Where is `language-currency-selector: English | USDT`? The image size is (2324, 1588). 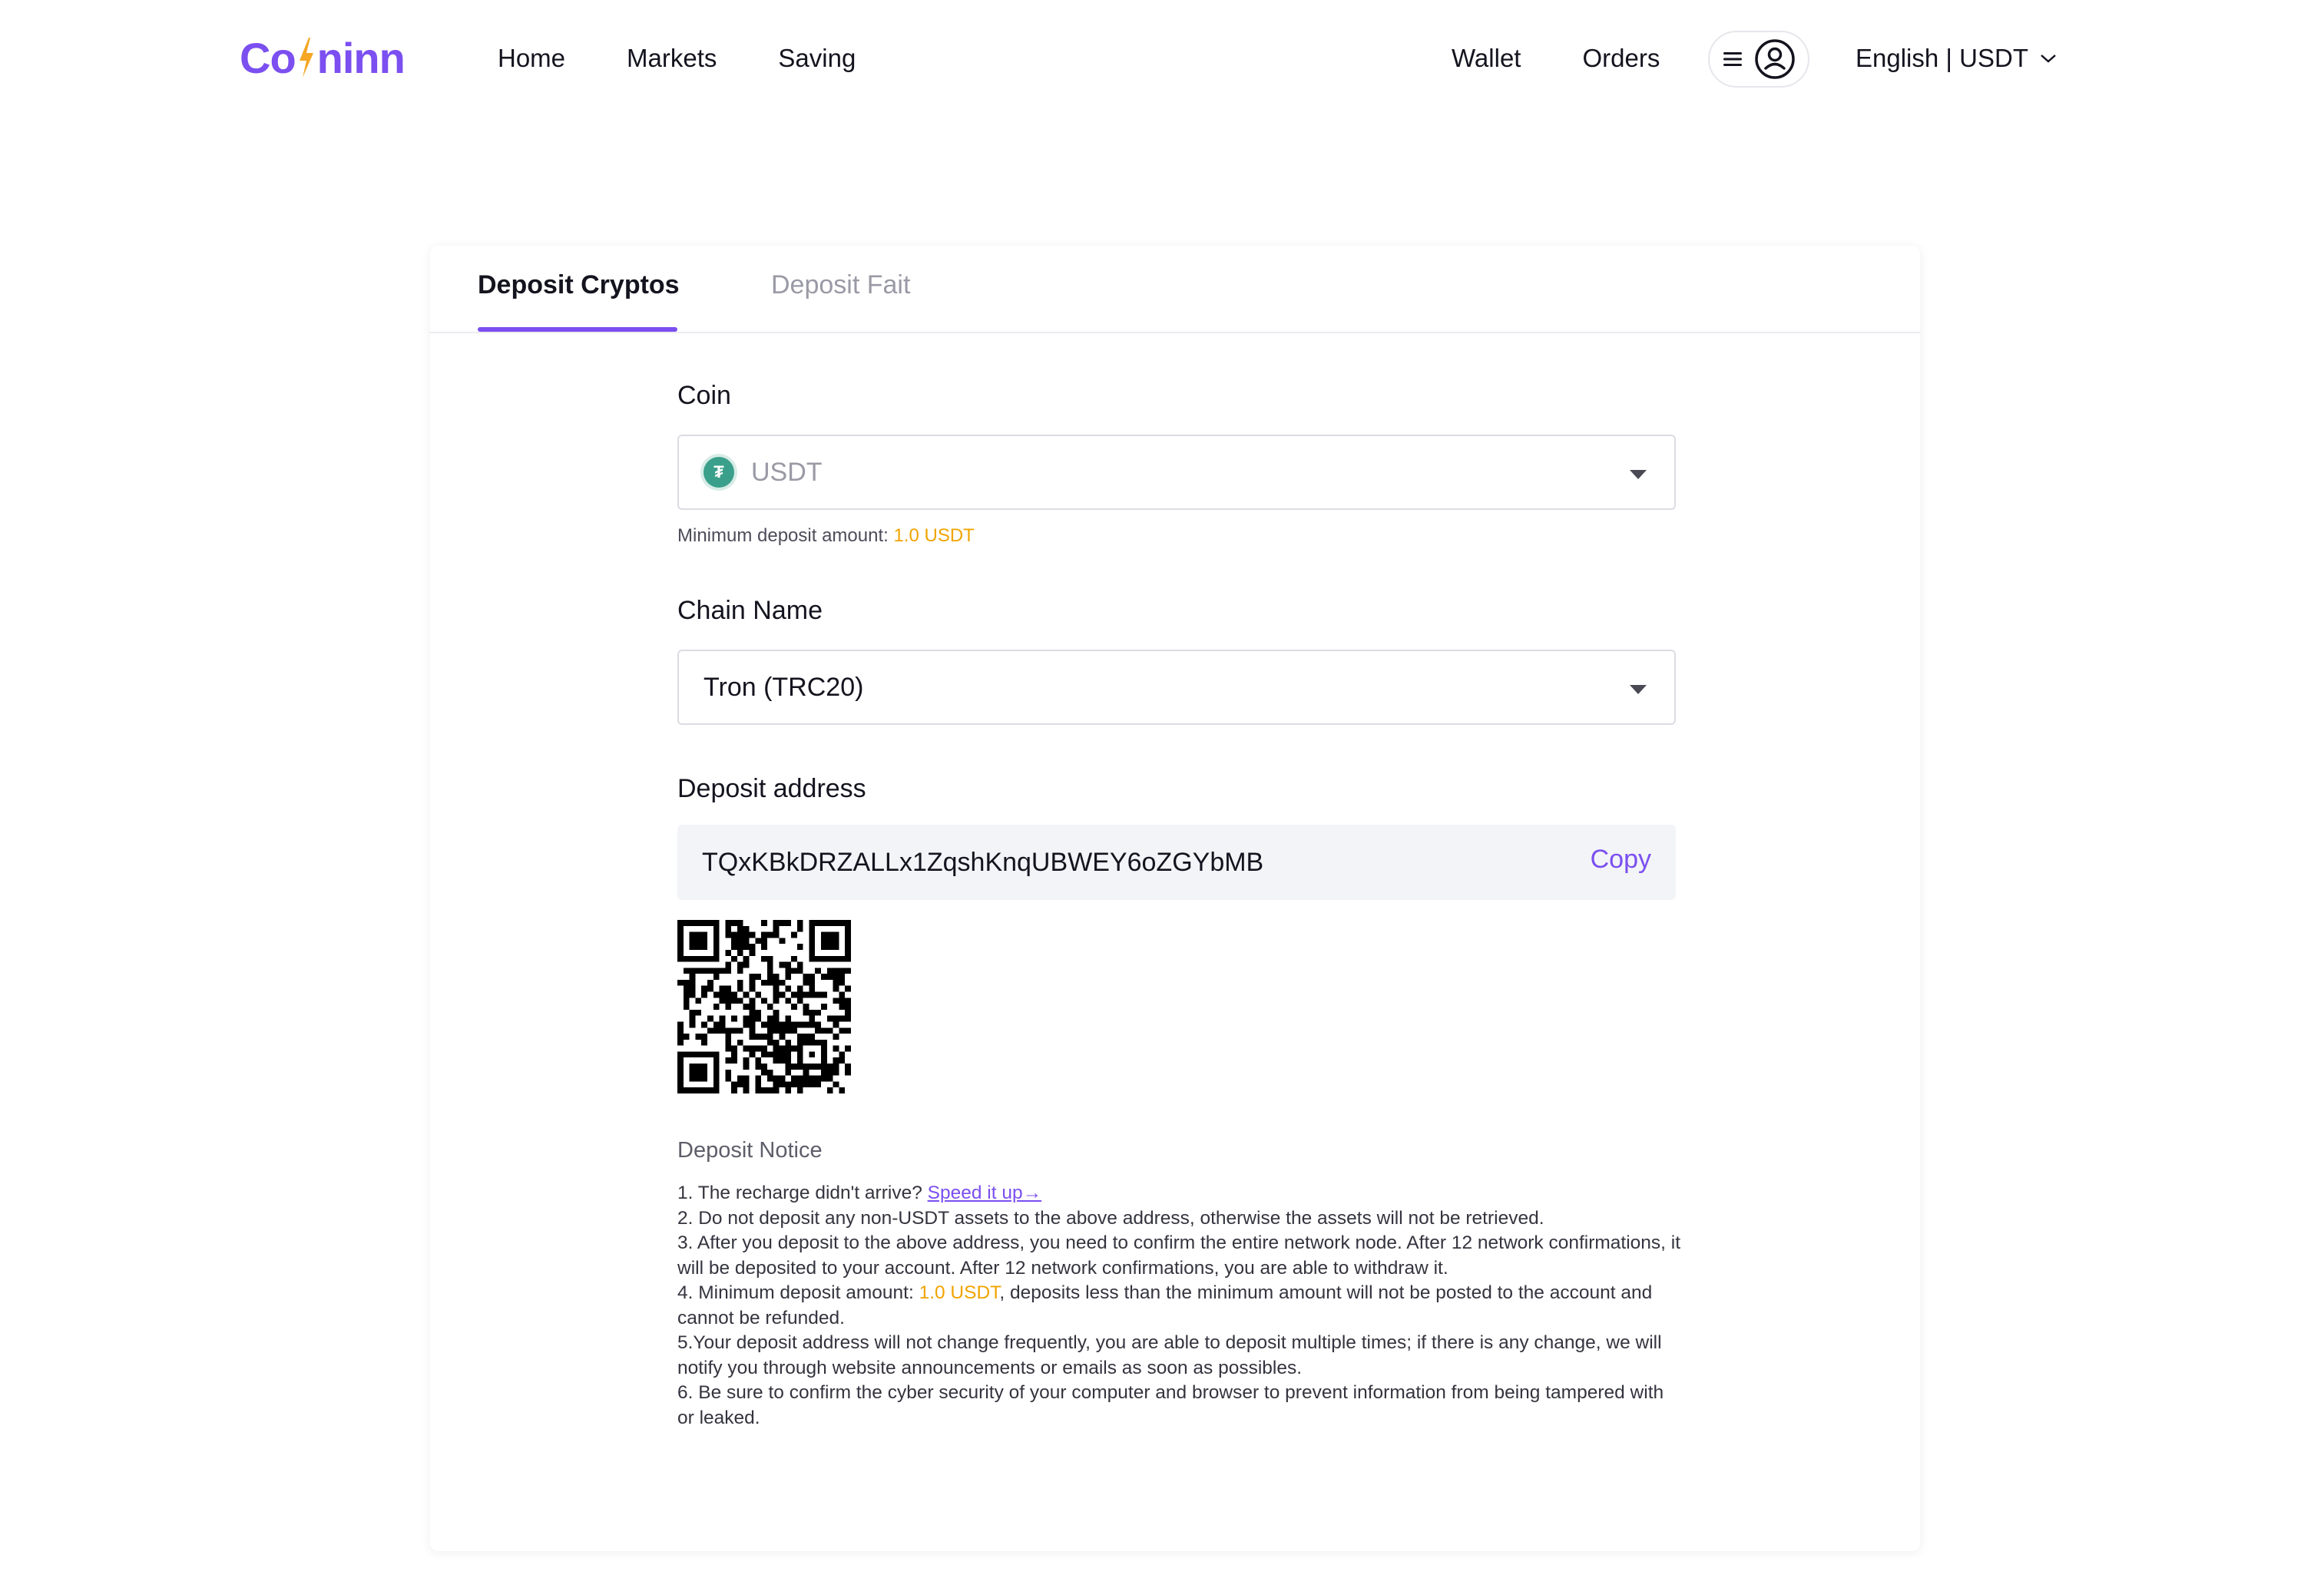 language-currency-selector: English | USDT is located at coordinates (1957, 58).